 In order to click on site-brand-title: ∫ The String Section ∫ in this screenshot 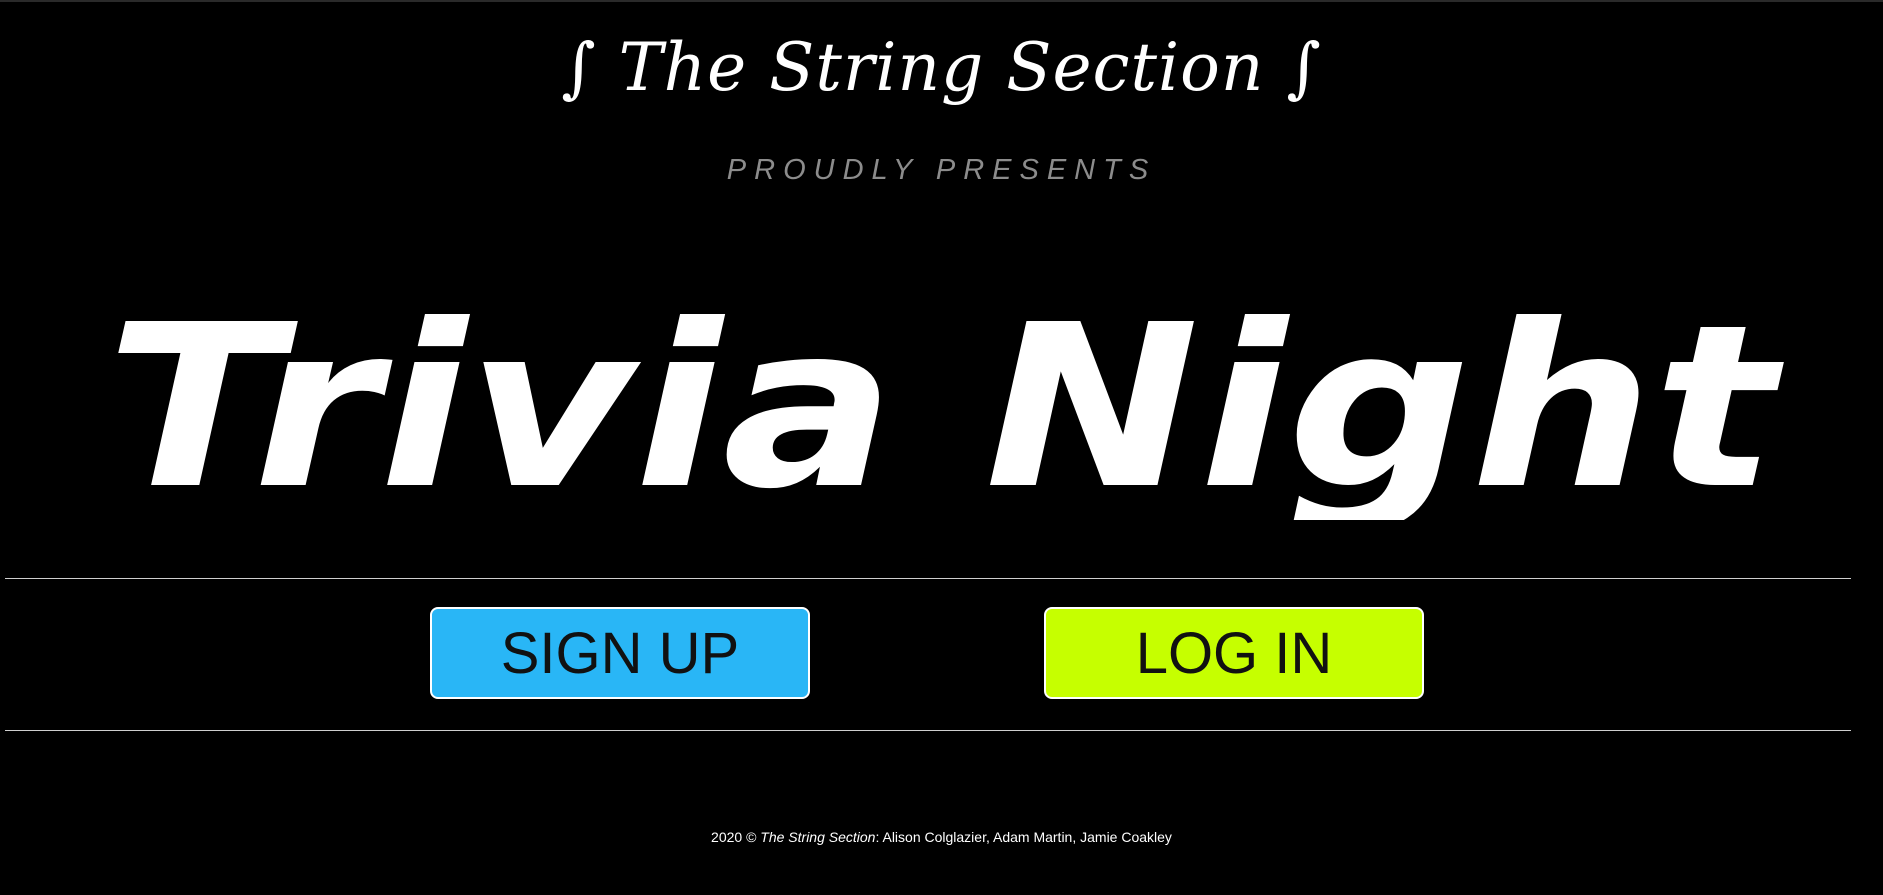, I will do `click(941, 67)`.